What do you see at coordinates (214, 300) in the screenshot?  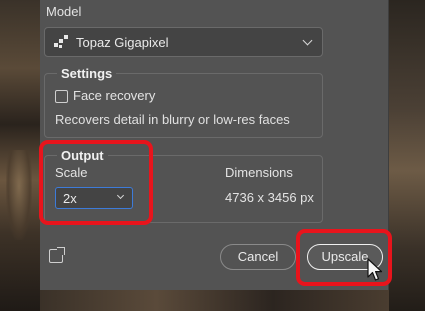 I see `background-photo-bottom` at bounding box center [214, 300].